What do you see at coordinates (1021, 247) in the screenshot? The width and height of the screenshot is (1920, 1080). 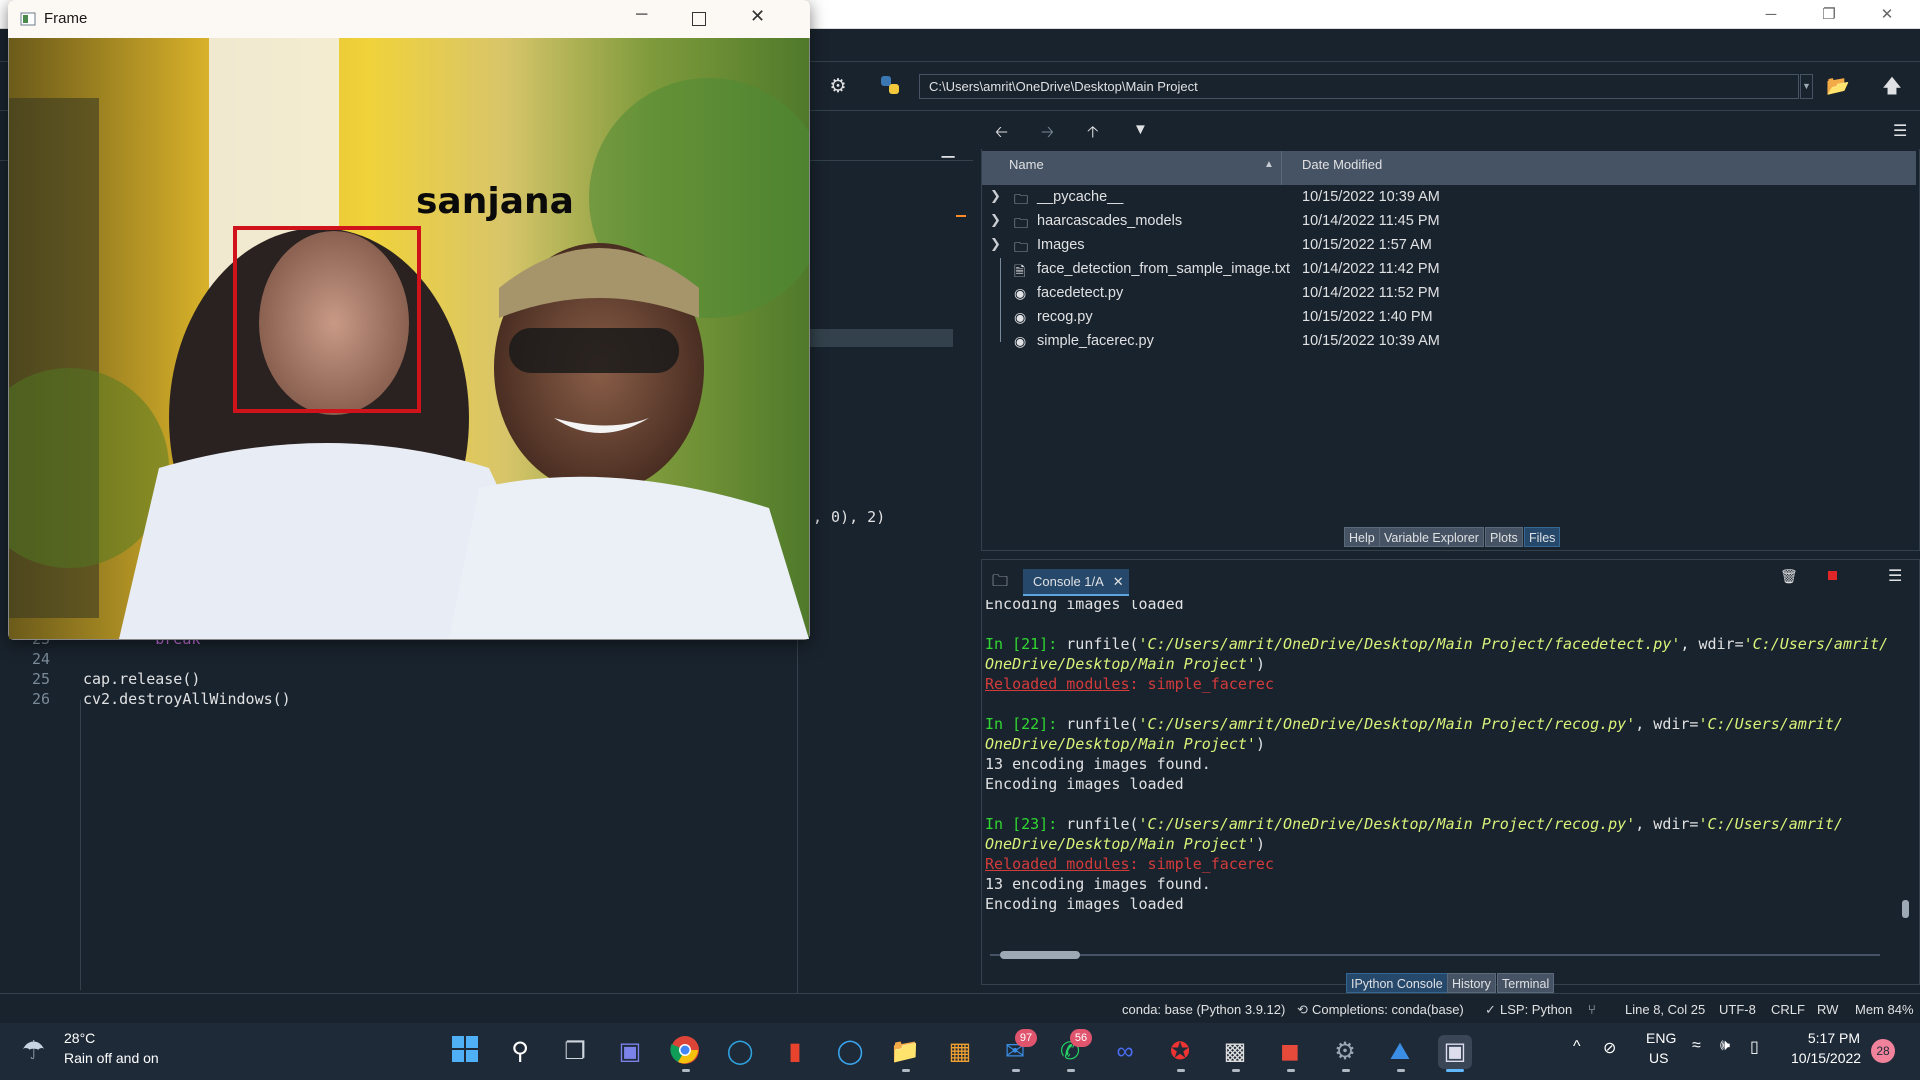 I see `folder-icon: 🗀` at bounding box center [1021, 247].